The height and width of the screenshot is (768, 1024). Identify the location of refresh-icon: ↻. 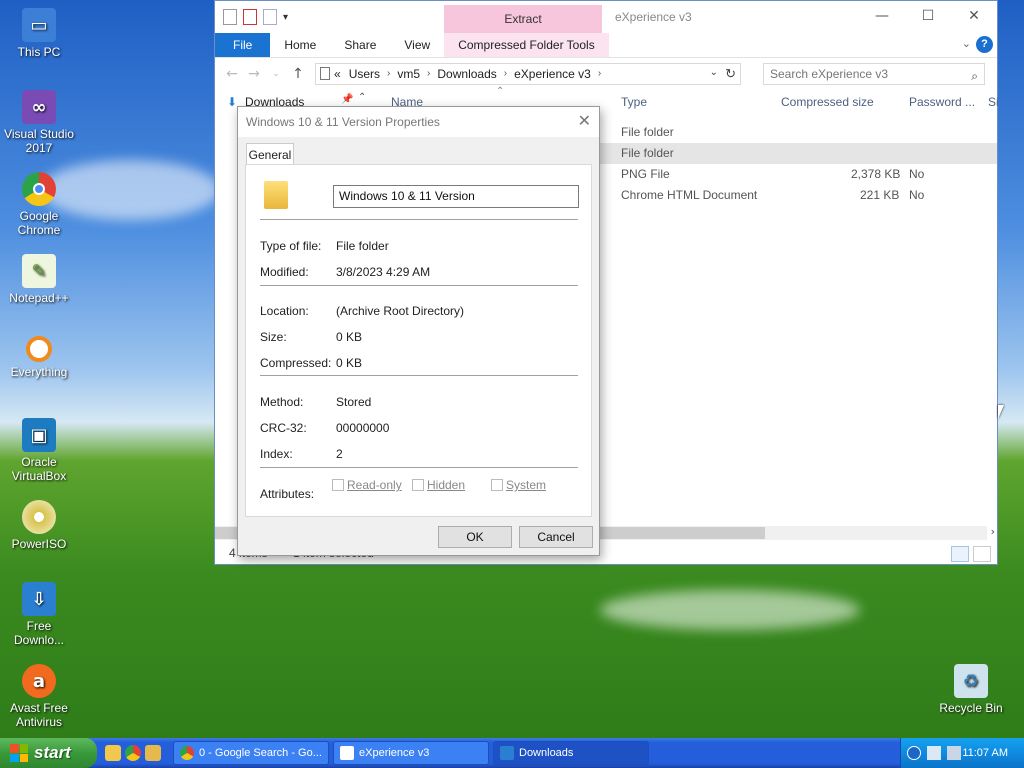
(730, 74).